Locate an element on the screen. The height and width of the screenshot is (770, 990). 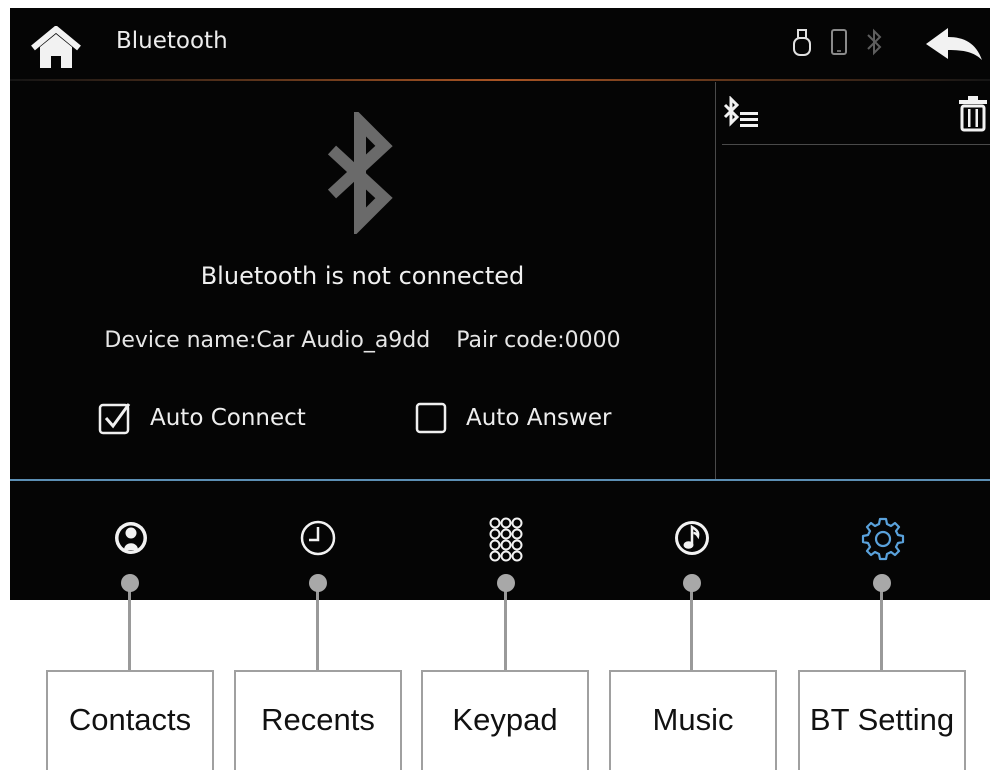
device-info: Device name:Car Audio_a9dd Pair code:0000 is located at coordinates (362, 340).